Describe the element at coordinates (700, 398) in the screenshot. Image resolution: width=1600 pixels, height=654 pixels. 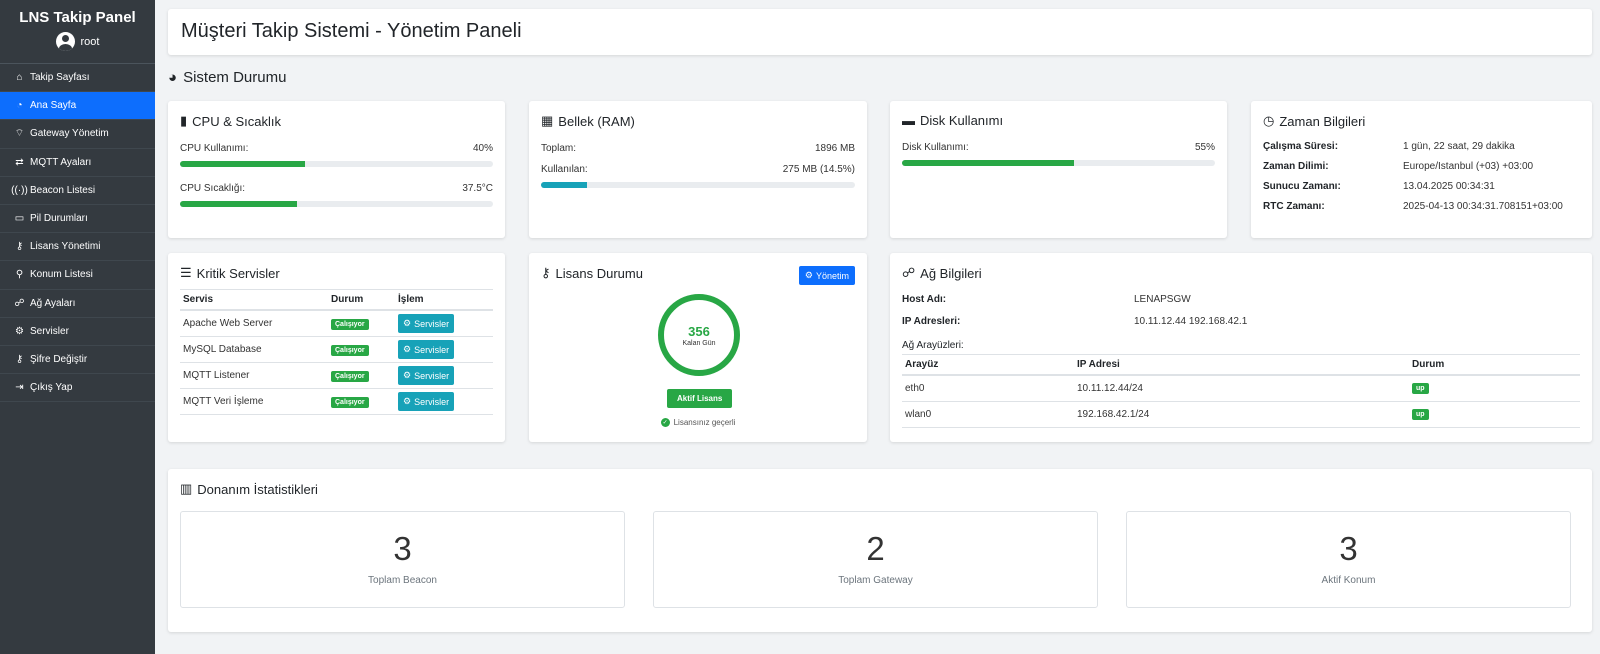
I see `active-license-button: Aktif Lisans` at that location.